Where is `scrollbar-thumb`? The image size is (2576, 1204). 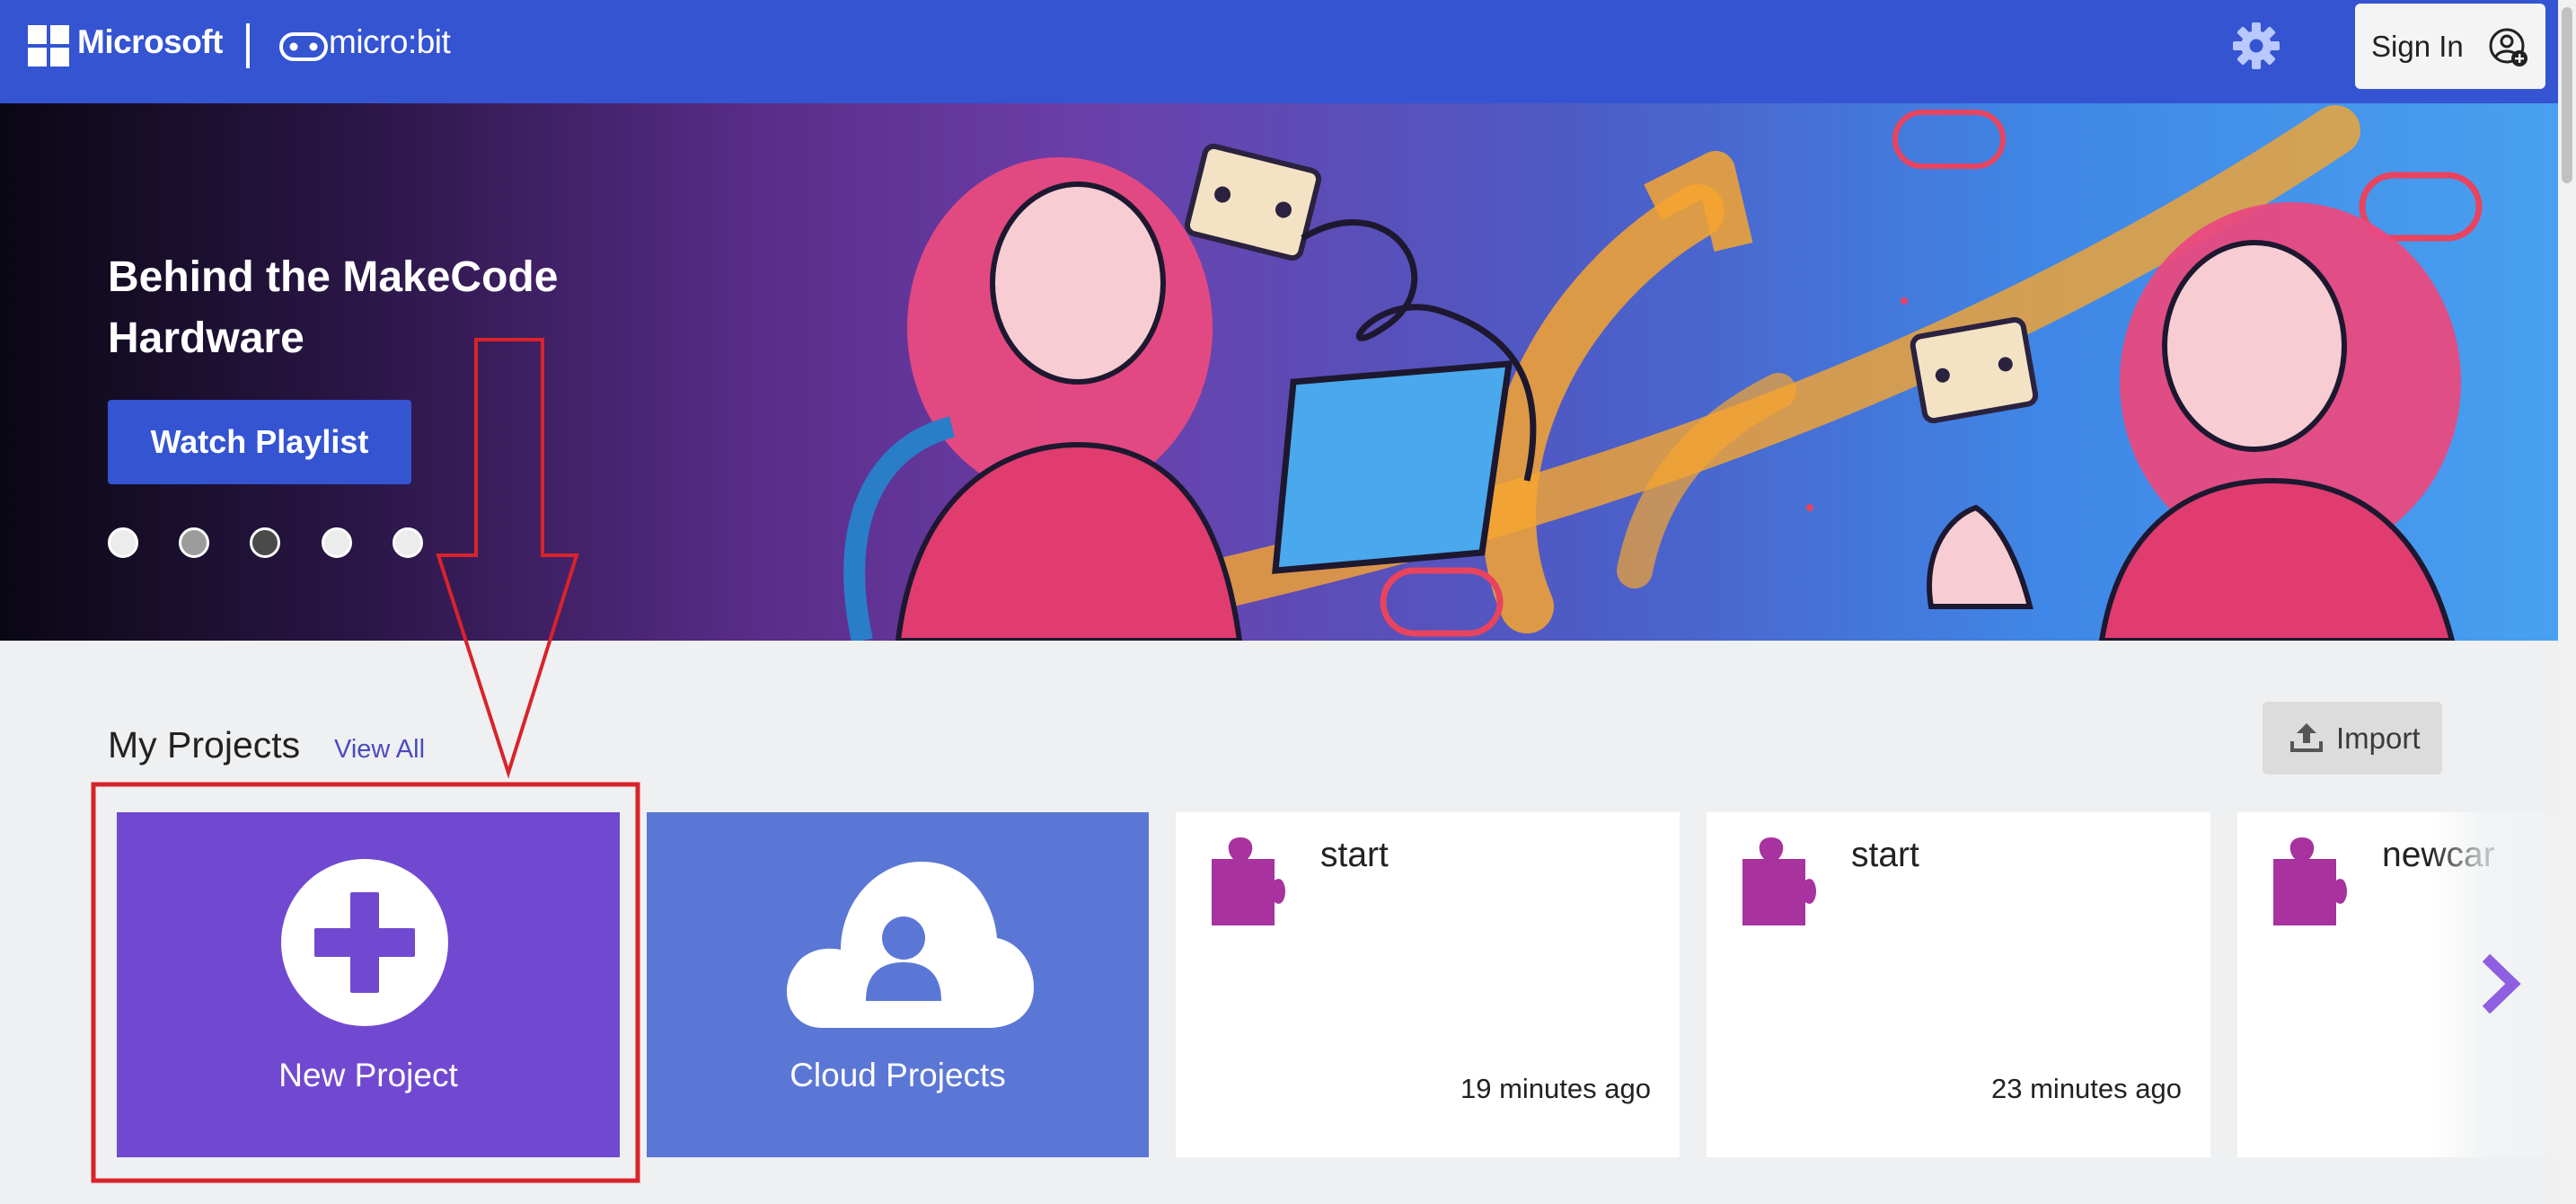 scrollbar-thumb is located at coordinates (2567, 95).